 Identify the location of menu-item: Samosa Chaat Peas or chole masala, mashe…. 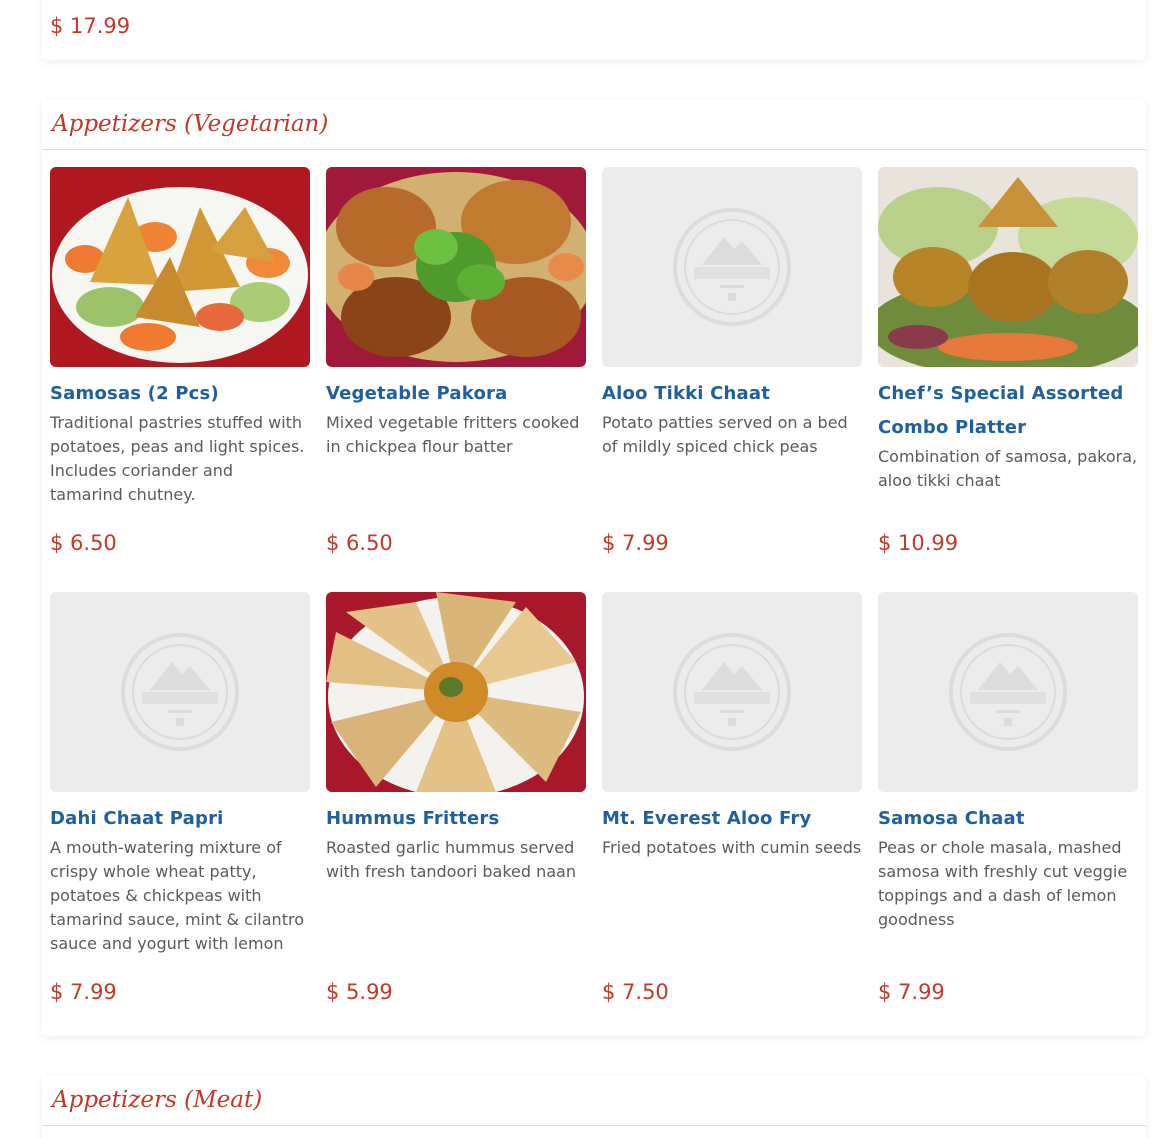
(1008, 762).